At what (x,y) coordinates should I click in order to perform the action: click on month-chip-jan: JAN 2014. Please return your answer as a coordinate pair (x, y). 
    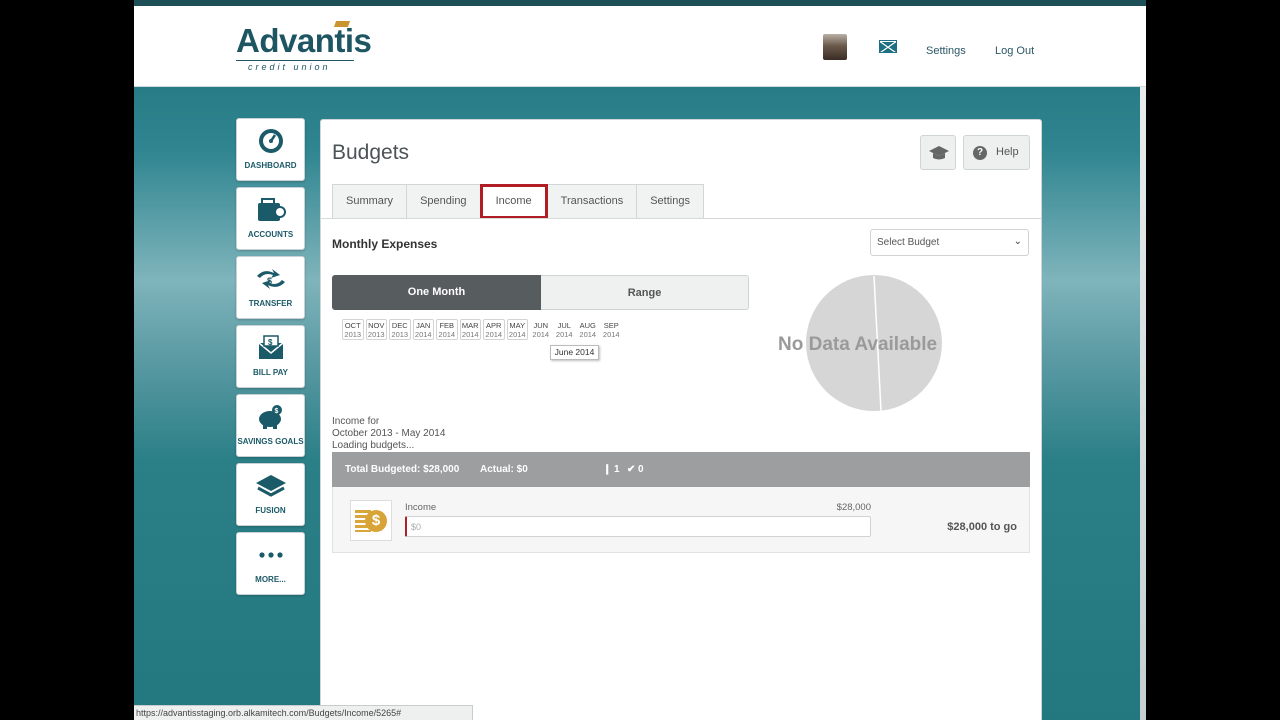
    Looking at the image, I should click on (423, 329).